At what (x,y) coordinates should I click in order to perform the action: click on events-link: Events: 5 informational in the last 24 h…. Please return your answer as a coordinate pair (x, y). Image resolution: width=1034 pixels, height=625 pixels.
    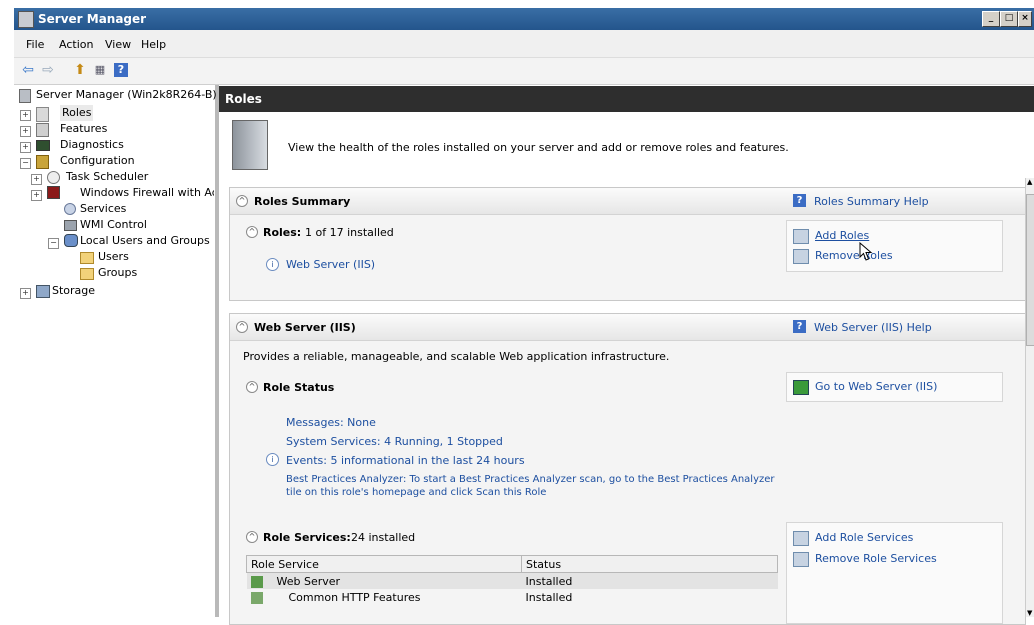
    Looking at the image, I should click on (405, 460).